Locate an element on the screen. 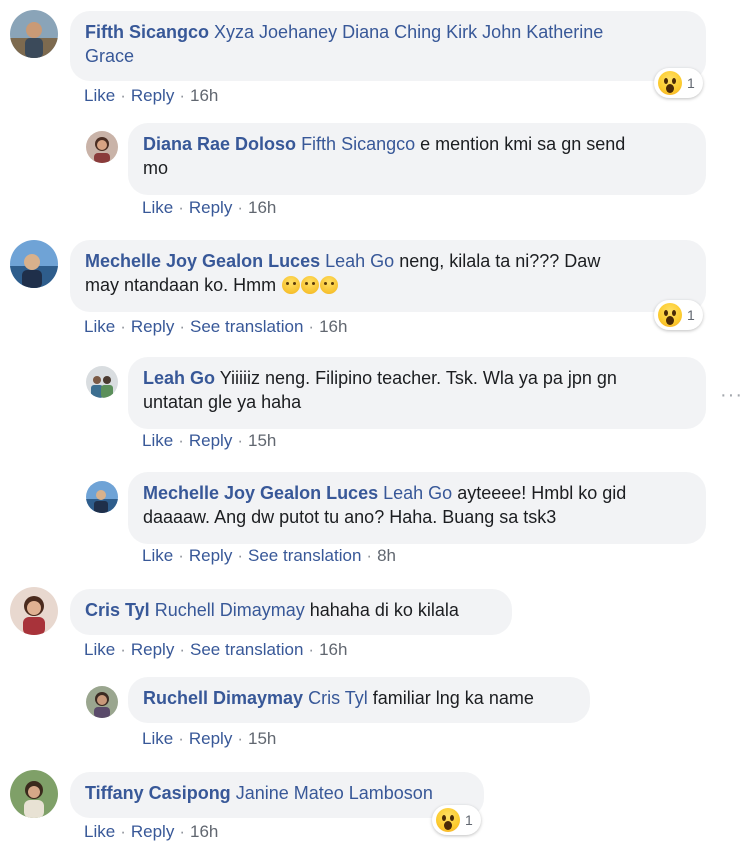  comment-text: ayteeee! Hmbl ko gid is located at coordinates (542, 493).